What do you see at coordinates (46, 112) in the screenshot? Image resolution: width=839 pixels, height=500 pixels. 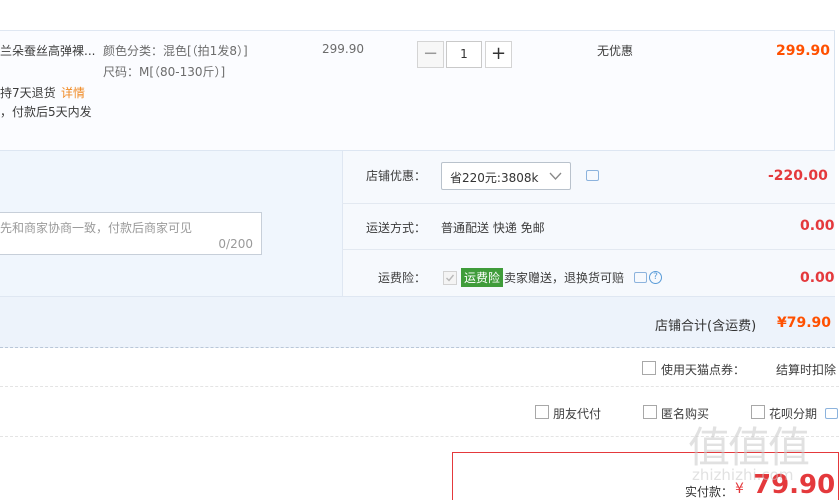 I see `ship-note: ，付款后5天内发` at bounding box center [46, 112].